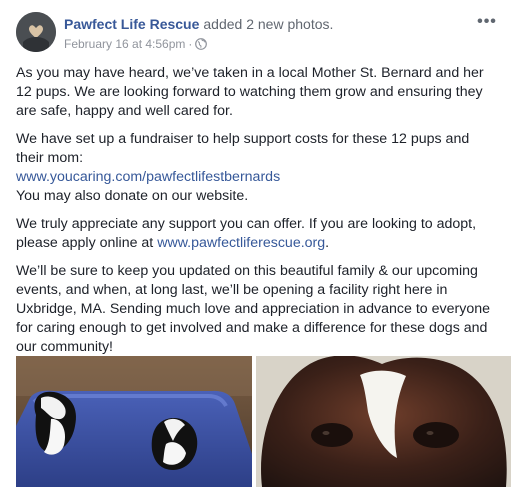  Describe the element at coordinates (148, 177) in the screenshot. I see `fundraiser-link: www.youcaring.com/pawfectlifestbernards` at that location.